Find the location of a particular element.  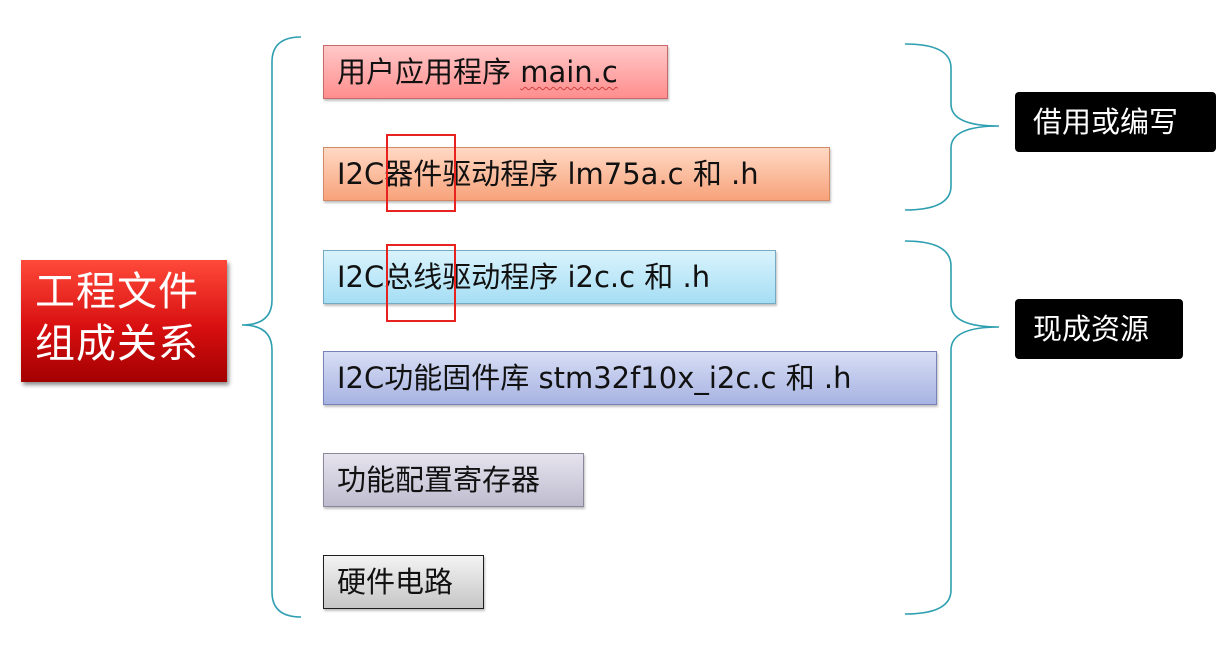

tag-borrow-or-write: 借用或编写 is located at coordinates (1115, 122).